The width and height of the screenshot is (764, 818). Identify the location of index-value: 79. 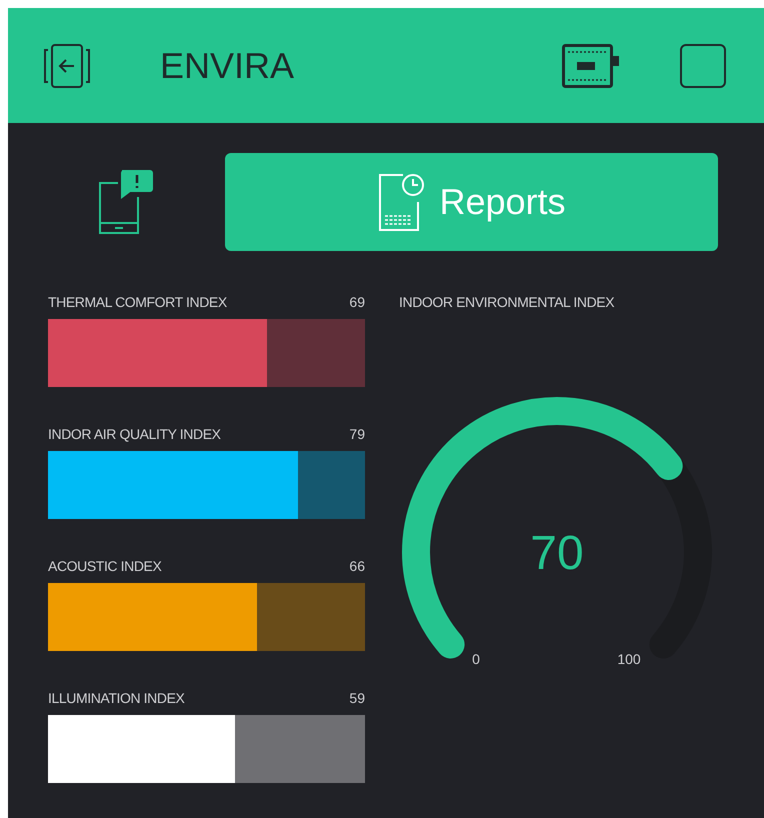
(357, 434).